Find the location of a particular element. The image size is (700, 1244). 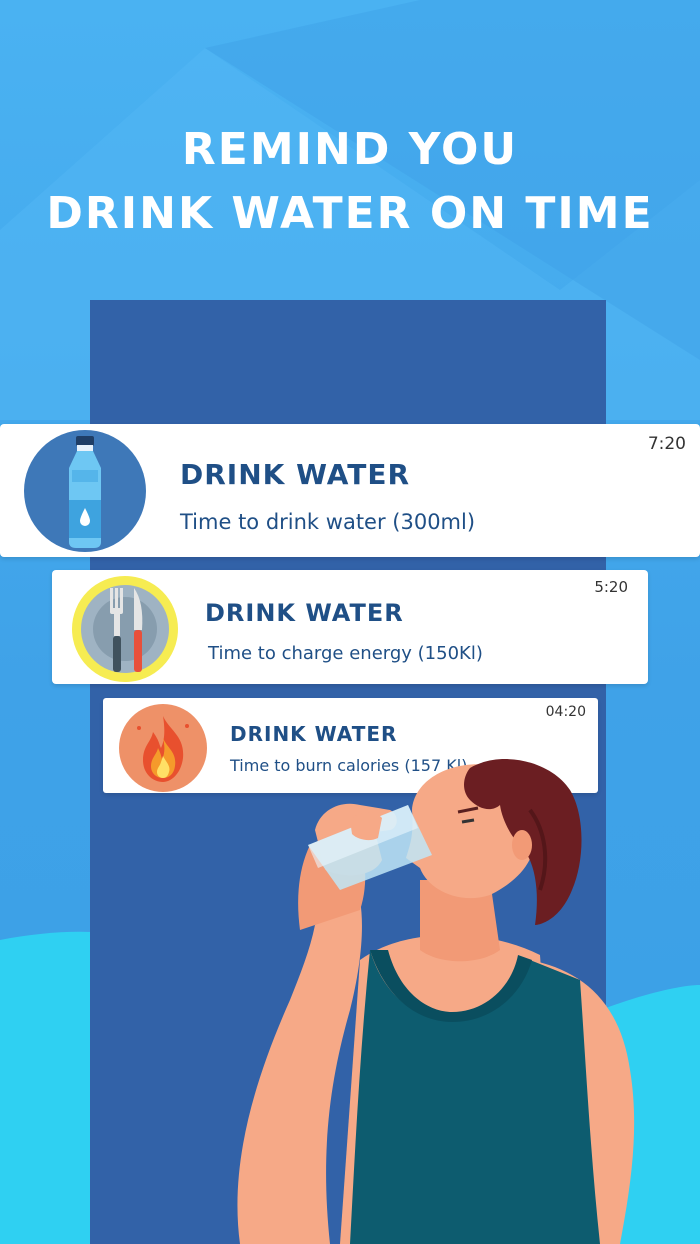

headline-line-2: DRINK WATER ON TIME is located at coordinates (350, 213).